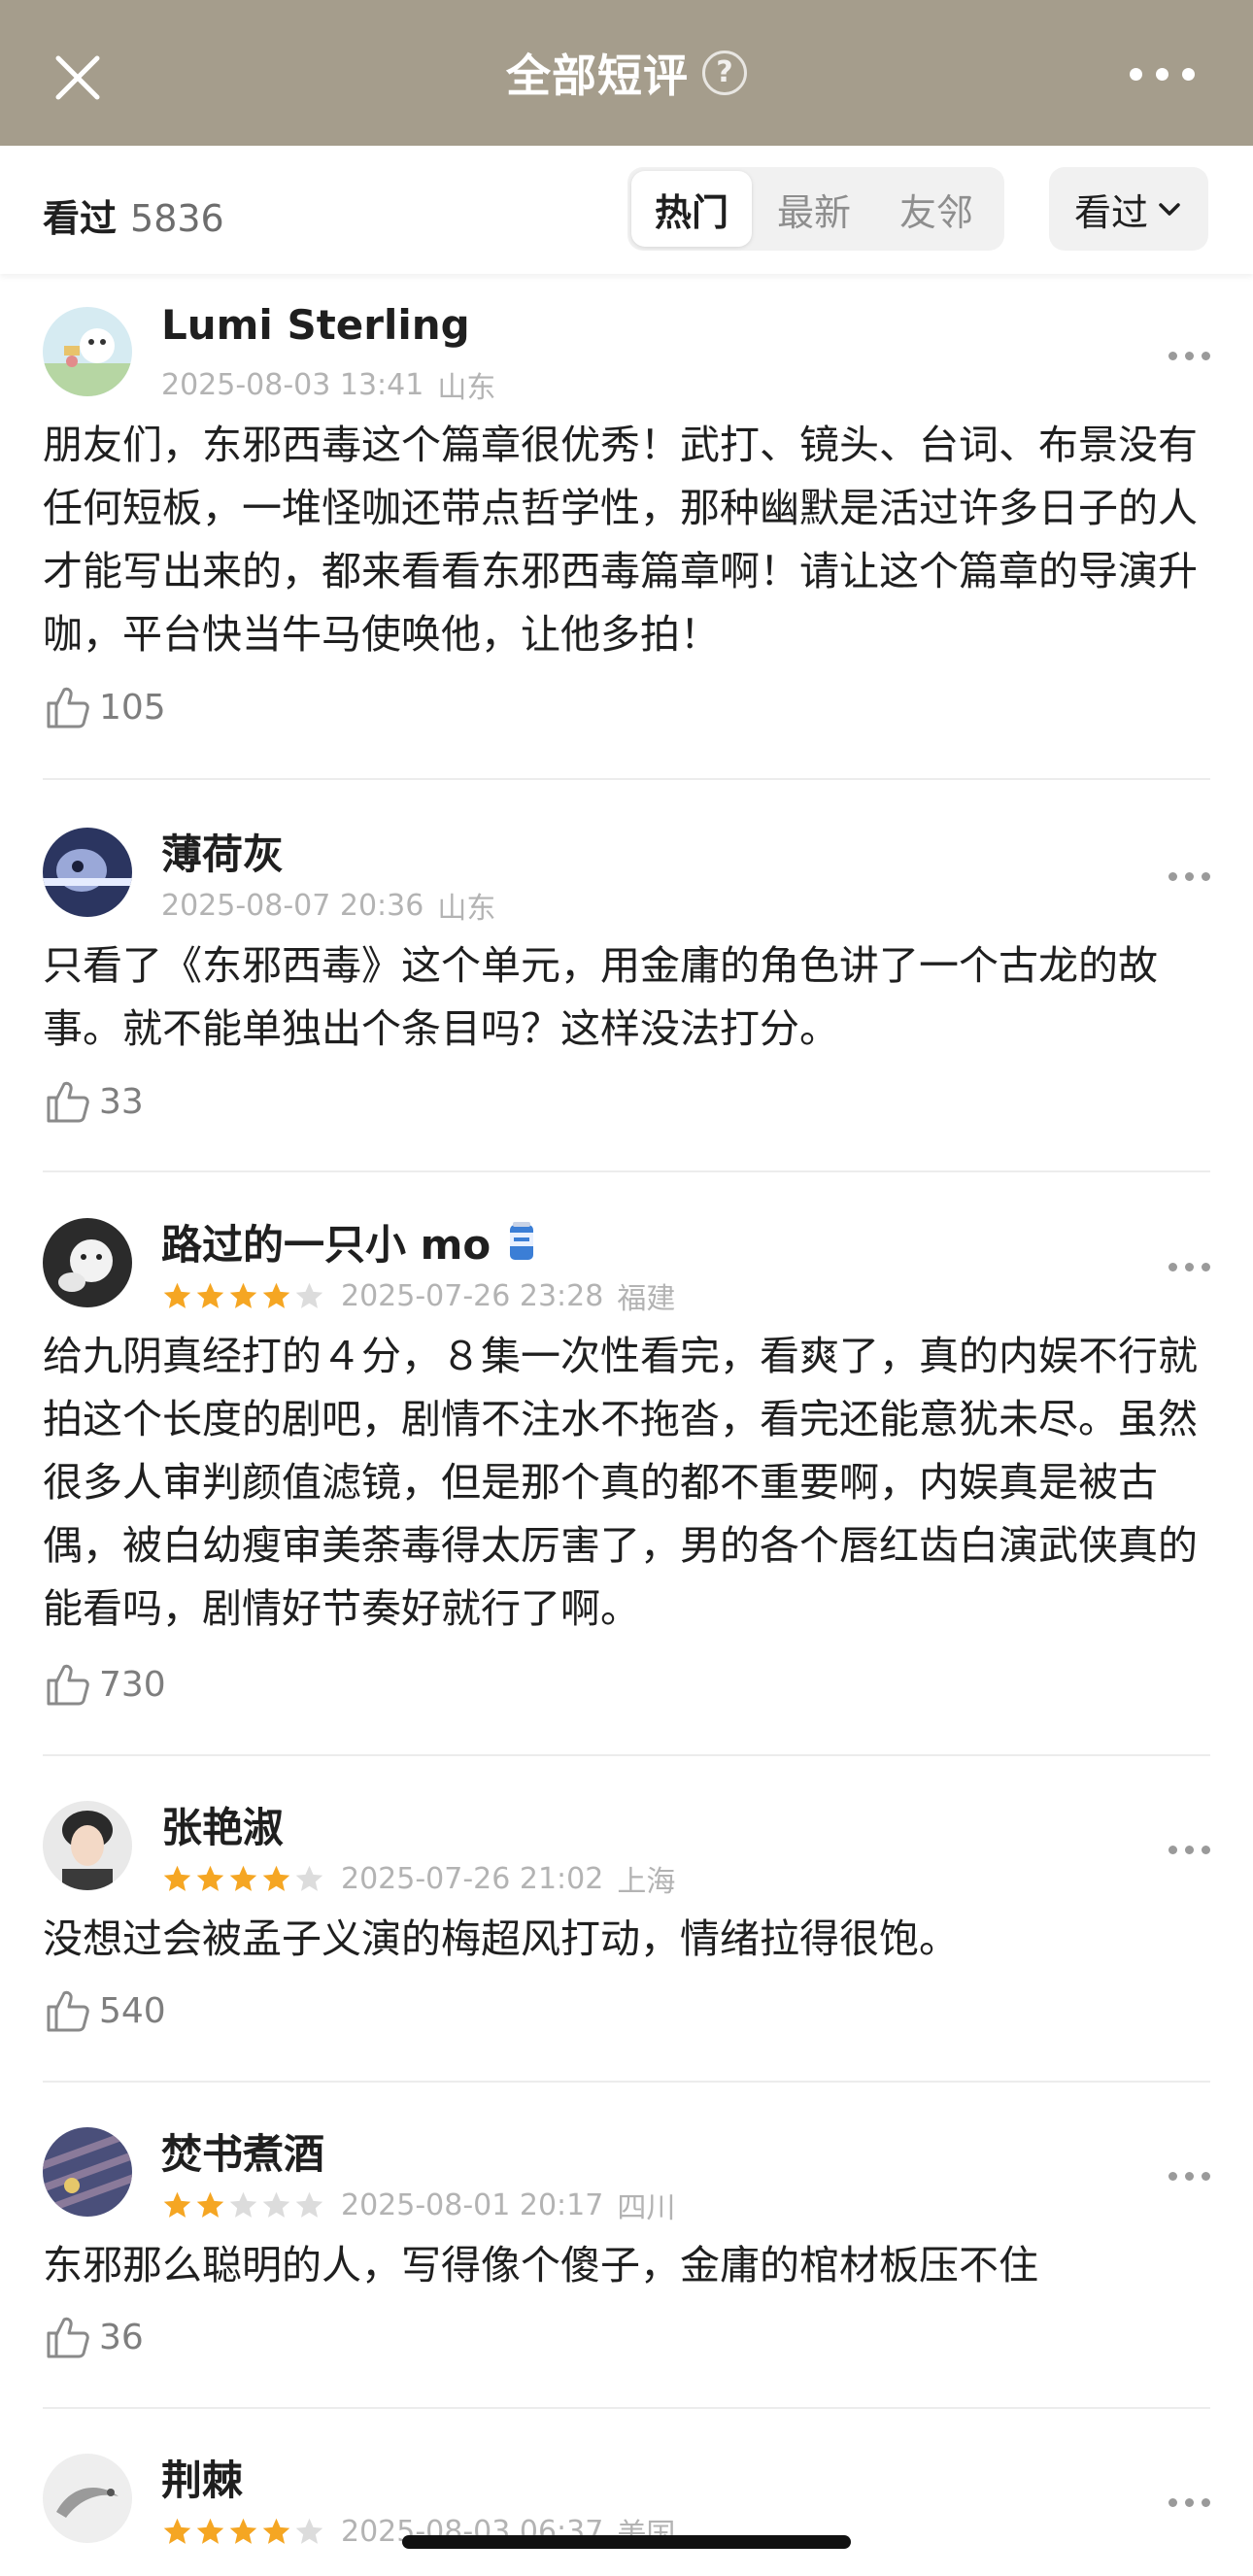 Image resolution: width=1253 pixels, height=2576 pixels. I want to click on like-button: 105, so click(105, 707).